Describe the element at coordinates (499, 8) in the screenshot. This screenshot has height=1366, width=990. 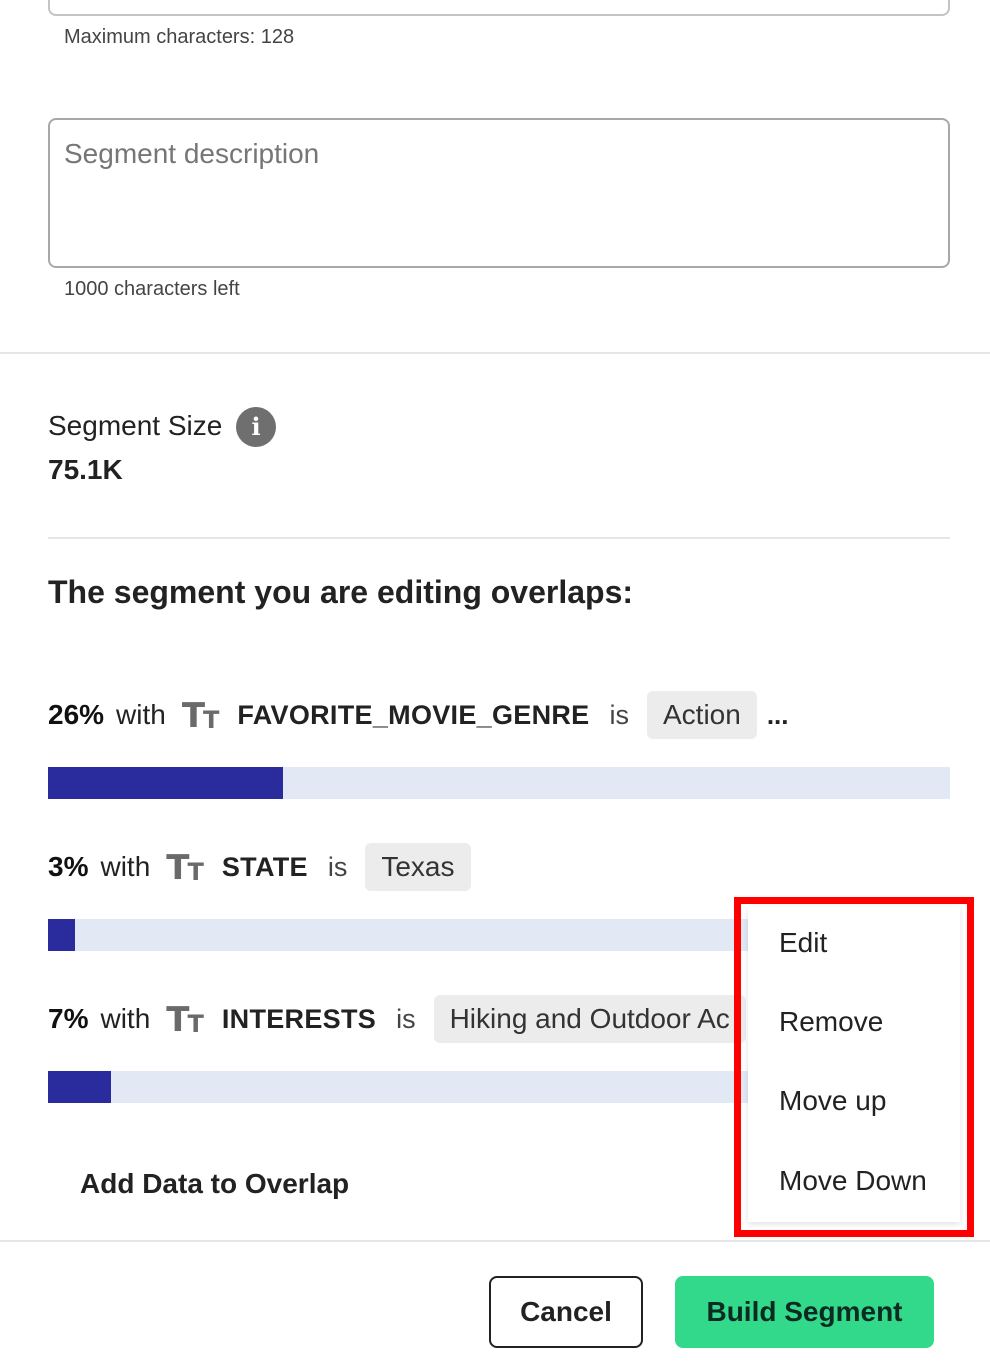
I see `segment-name-input` at that location.